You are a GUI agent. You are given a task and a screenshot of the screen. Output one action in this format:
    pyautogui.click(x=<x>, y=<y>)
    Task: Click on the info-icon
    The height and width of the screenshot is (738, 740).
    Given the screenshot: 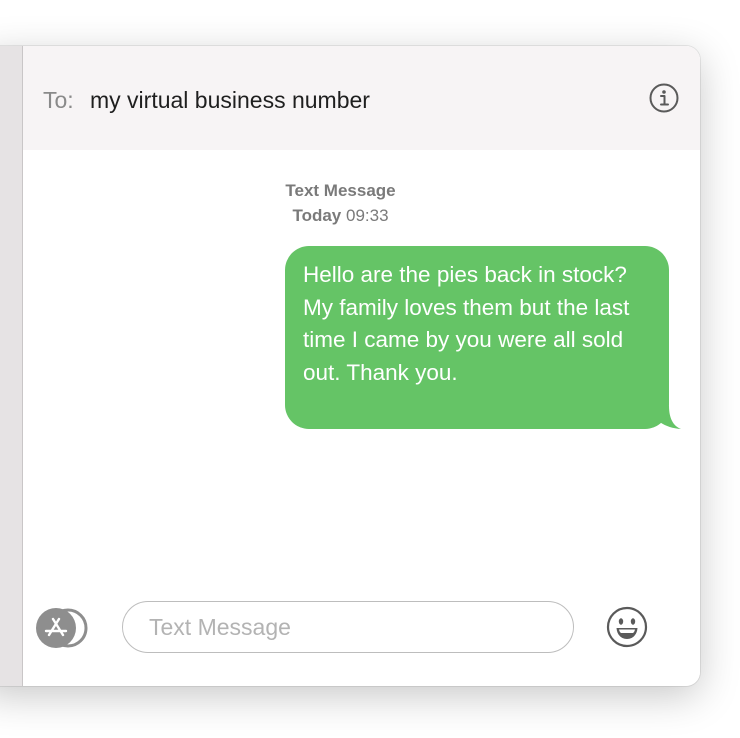 What is the action you would take?
    pyautogui.click(x=664, y=98)
    